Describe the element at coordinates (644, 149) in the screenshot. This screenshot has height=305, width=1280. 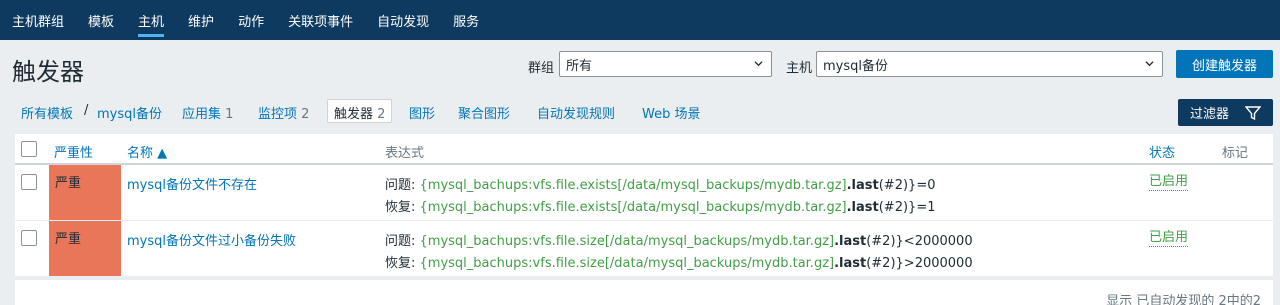
I see `table-header: 严重性 名称 ▲ 表达式 状态 标记` at that location.